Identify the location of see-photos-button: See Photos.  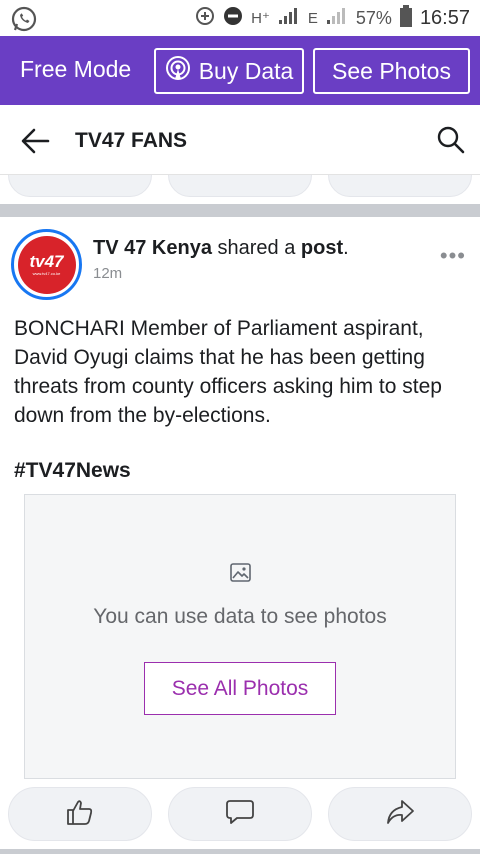
(391, 71).